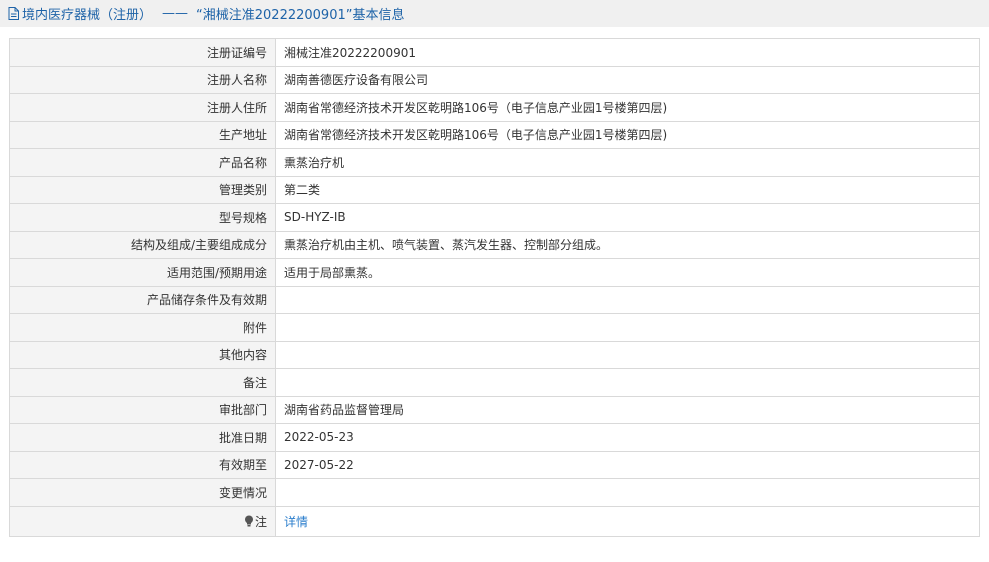 This screenshot has height=562, width=989. What do you see at coordinates (627, 217) in the screenshot?
I see `field-value: SD-HYZ-IB` at bounding box center [627, 217].